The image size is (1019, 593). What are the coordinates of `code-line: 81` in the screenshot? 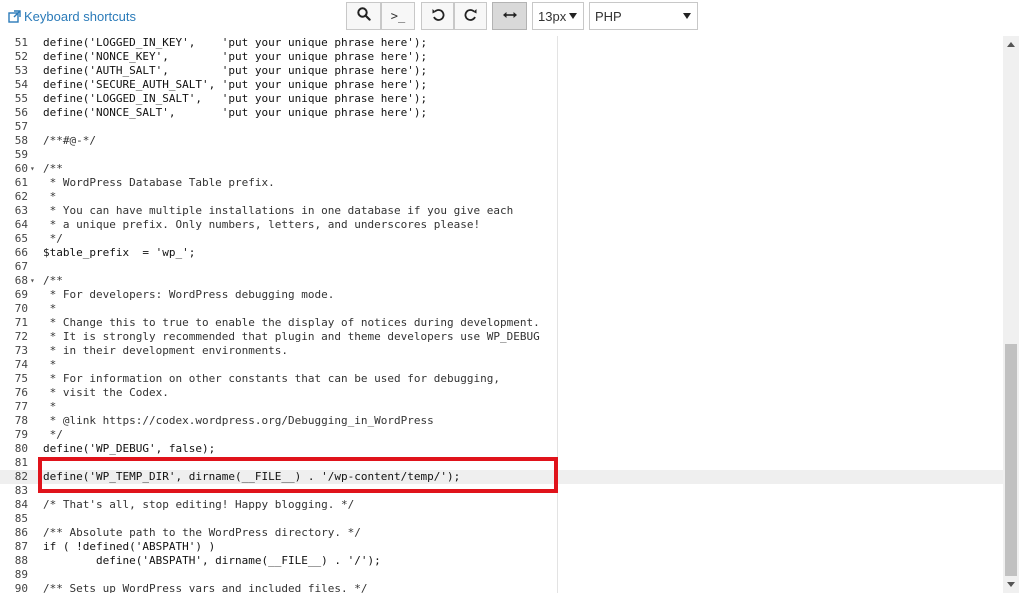 It's located at (501, 463).